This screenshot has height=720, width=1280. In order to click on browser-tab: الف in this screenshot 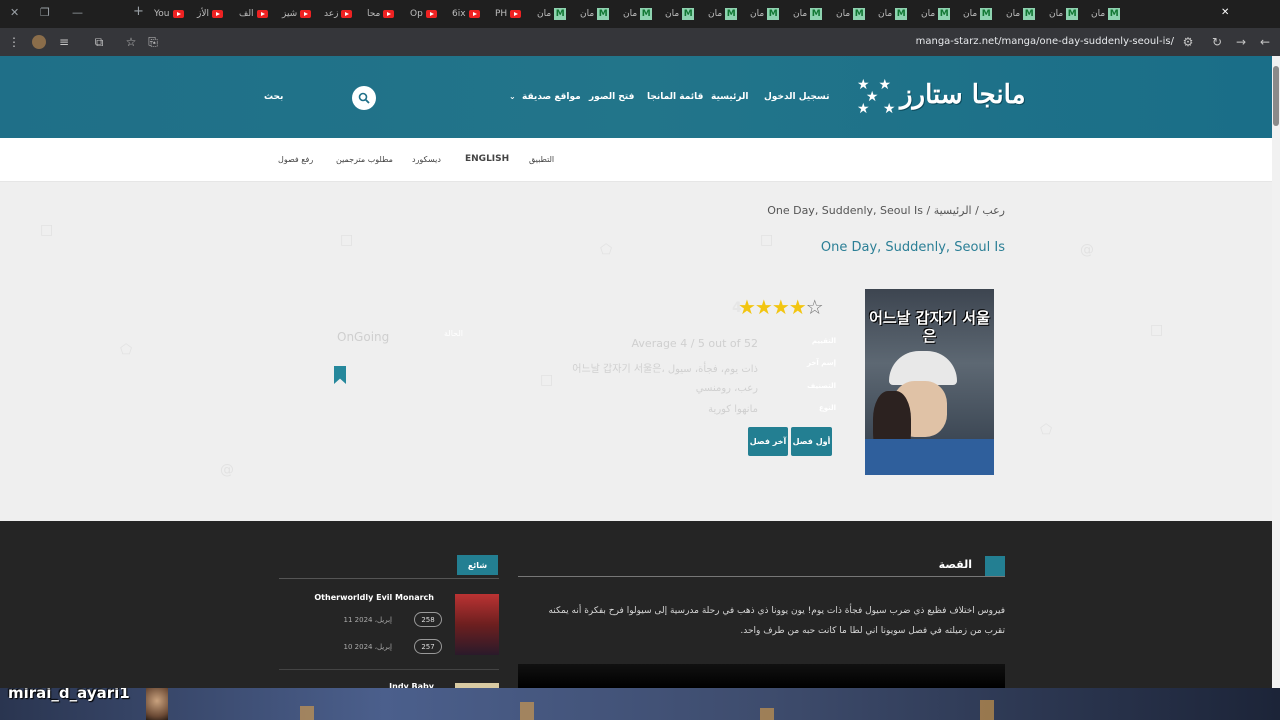, I will do `click(253, 14)`.